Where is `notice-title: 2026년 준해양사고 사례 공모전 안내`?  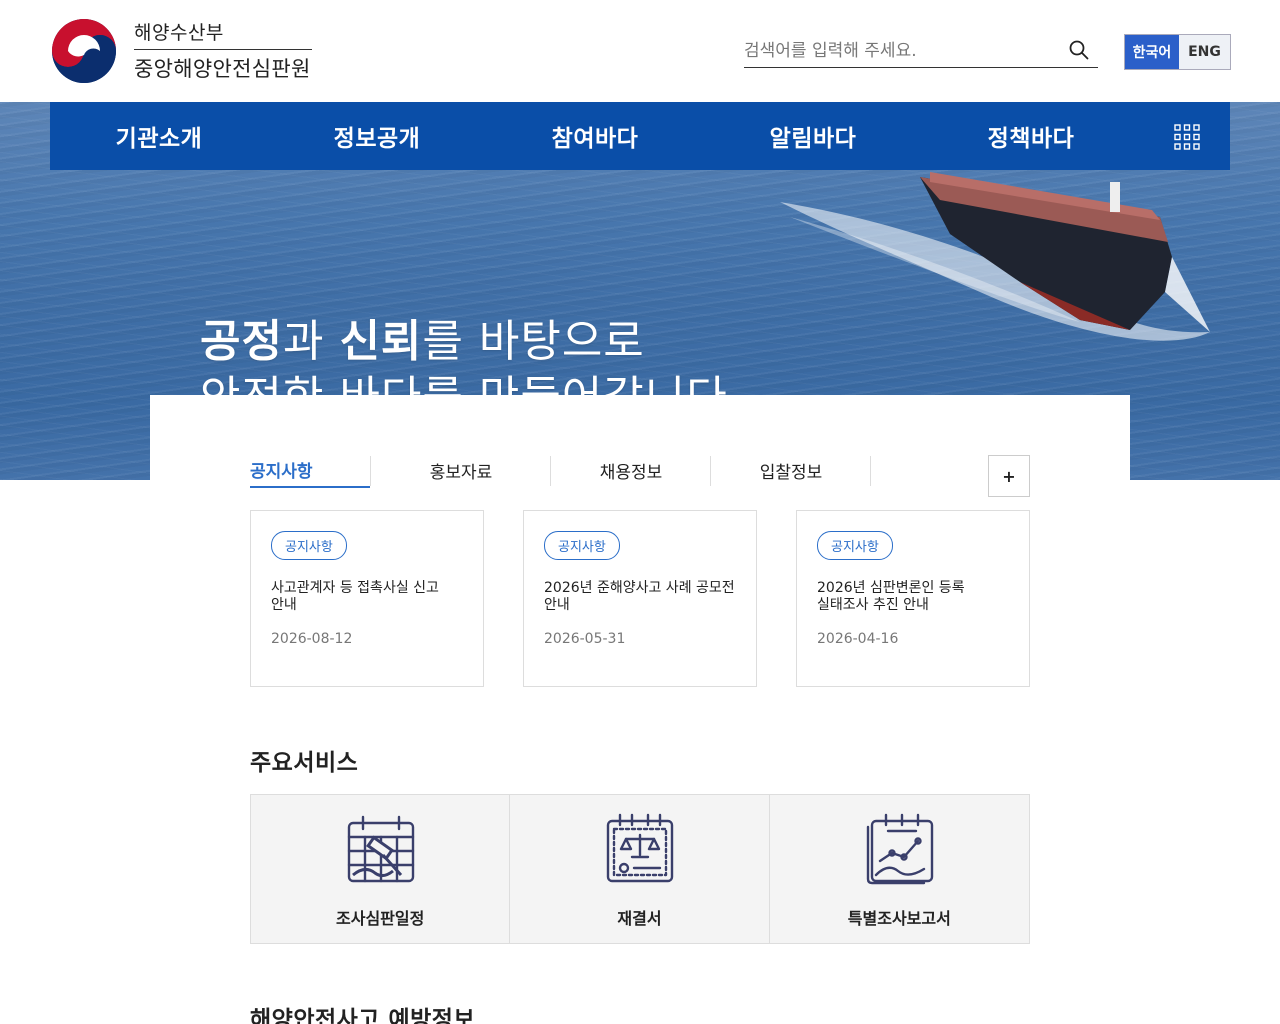
notice-title: 2026년 준해양사고 사례 공모전 안내 is located at coordinates (639, 596).